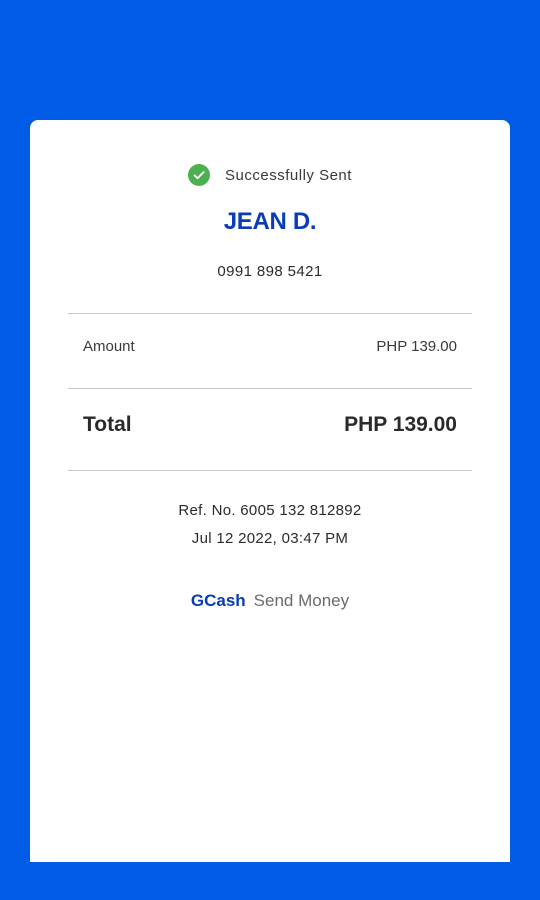 The height and width of the screenshot is (900, 540). I want to click on divider-top, so click(270, 313).